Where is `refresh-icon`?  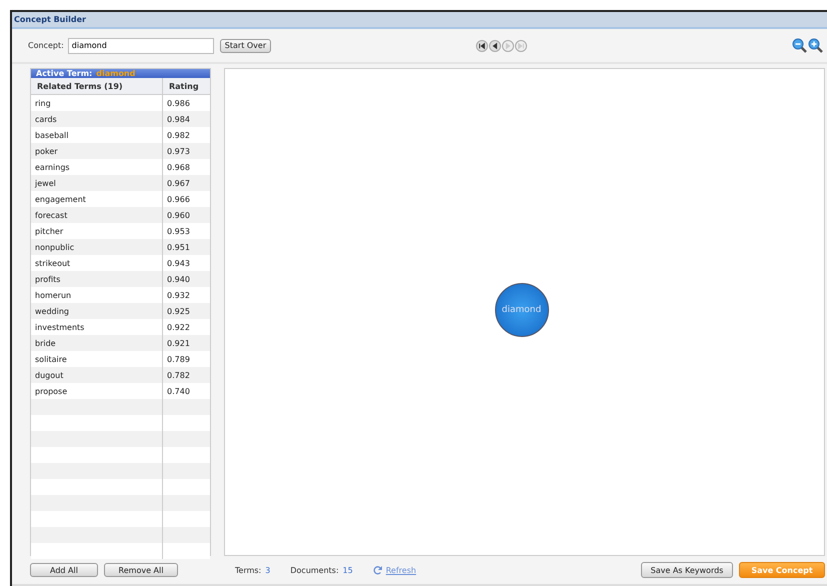 refresh-icon is located at coordinates (377, 570).